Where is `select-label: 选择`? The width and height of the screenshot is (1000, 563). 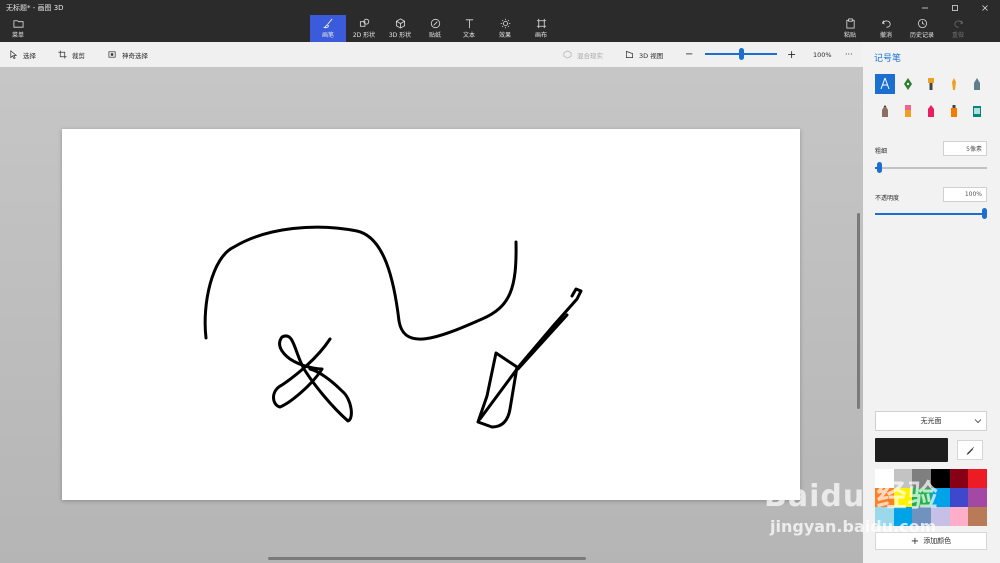 select-label: 选择 is located at coordinates (29, 55).